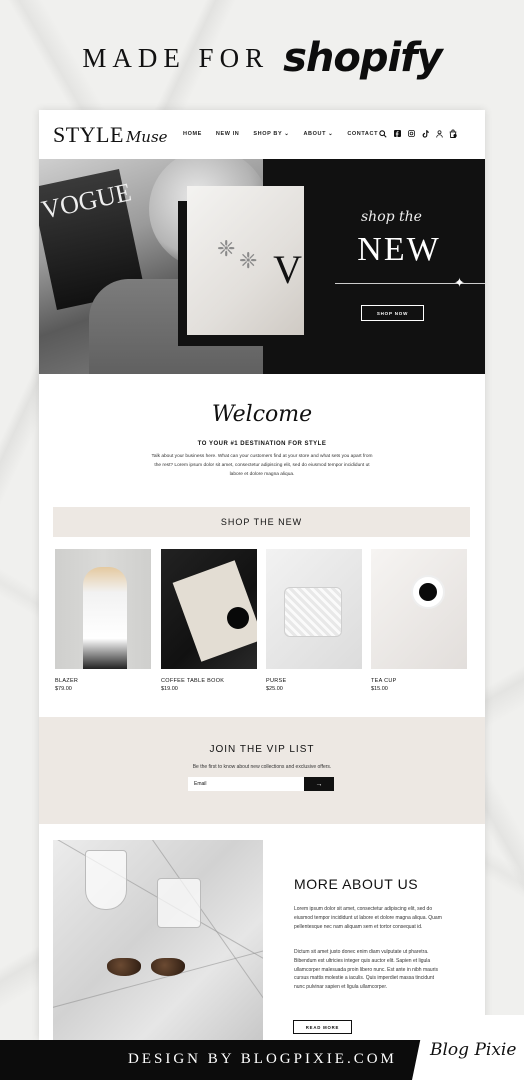  What do you see at coordinates (176, 57) in the screenshot?
I see `made-for-text: MADE FOR` at bounding box center [176, 57].